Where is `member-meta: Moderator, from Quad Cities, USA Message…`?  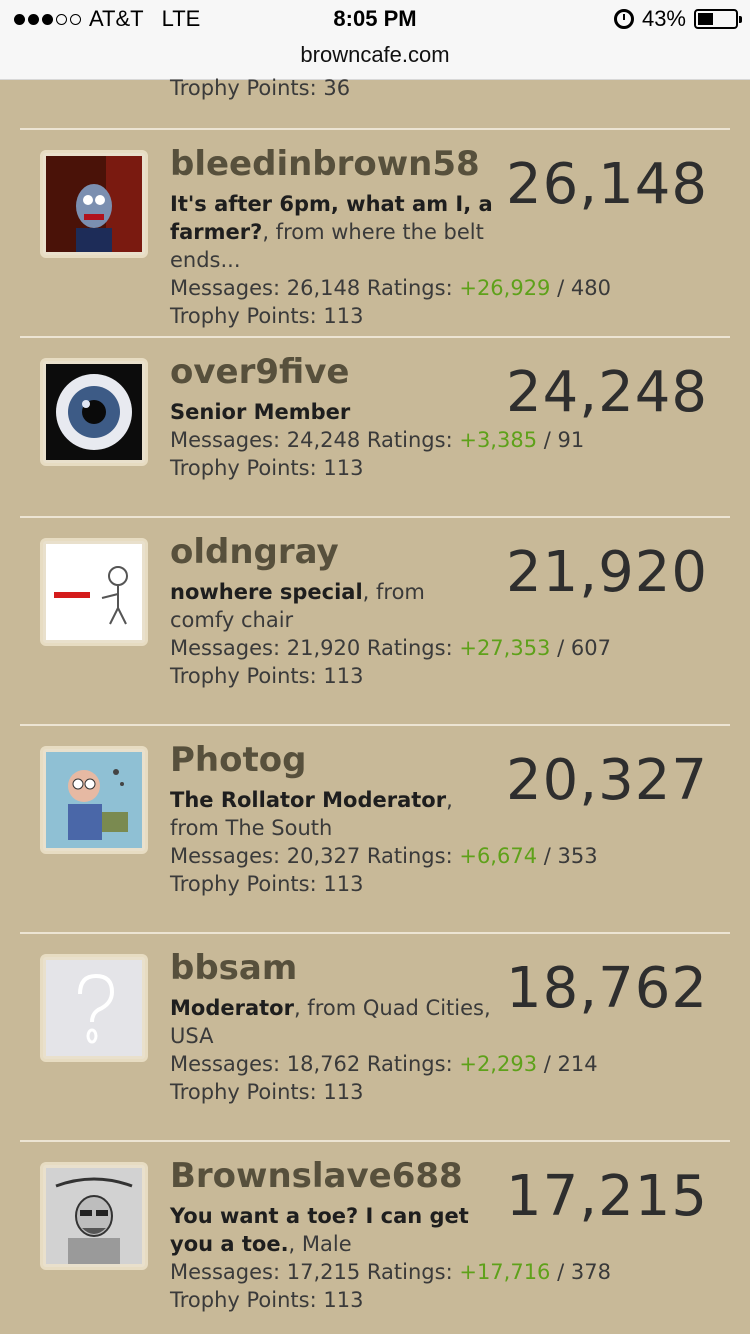 member-meta: Moderator, from Quad Cities, USA Message… is located at coordinates (384, 1050).